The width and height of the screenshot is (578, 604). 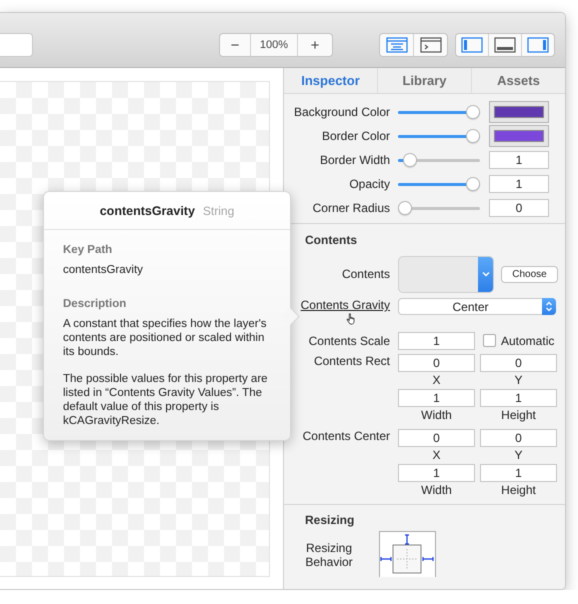 I want to click on property-label: Contents Scale, so click(x=349, y=341).